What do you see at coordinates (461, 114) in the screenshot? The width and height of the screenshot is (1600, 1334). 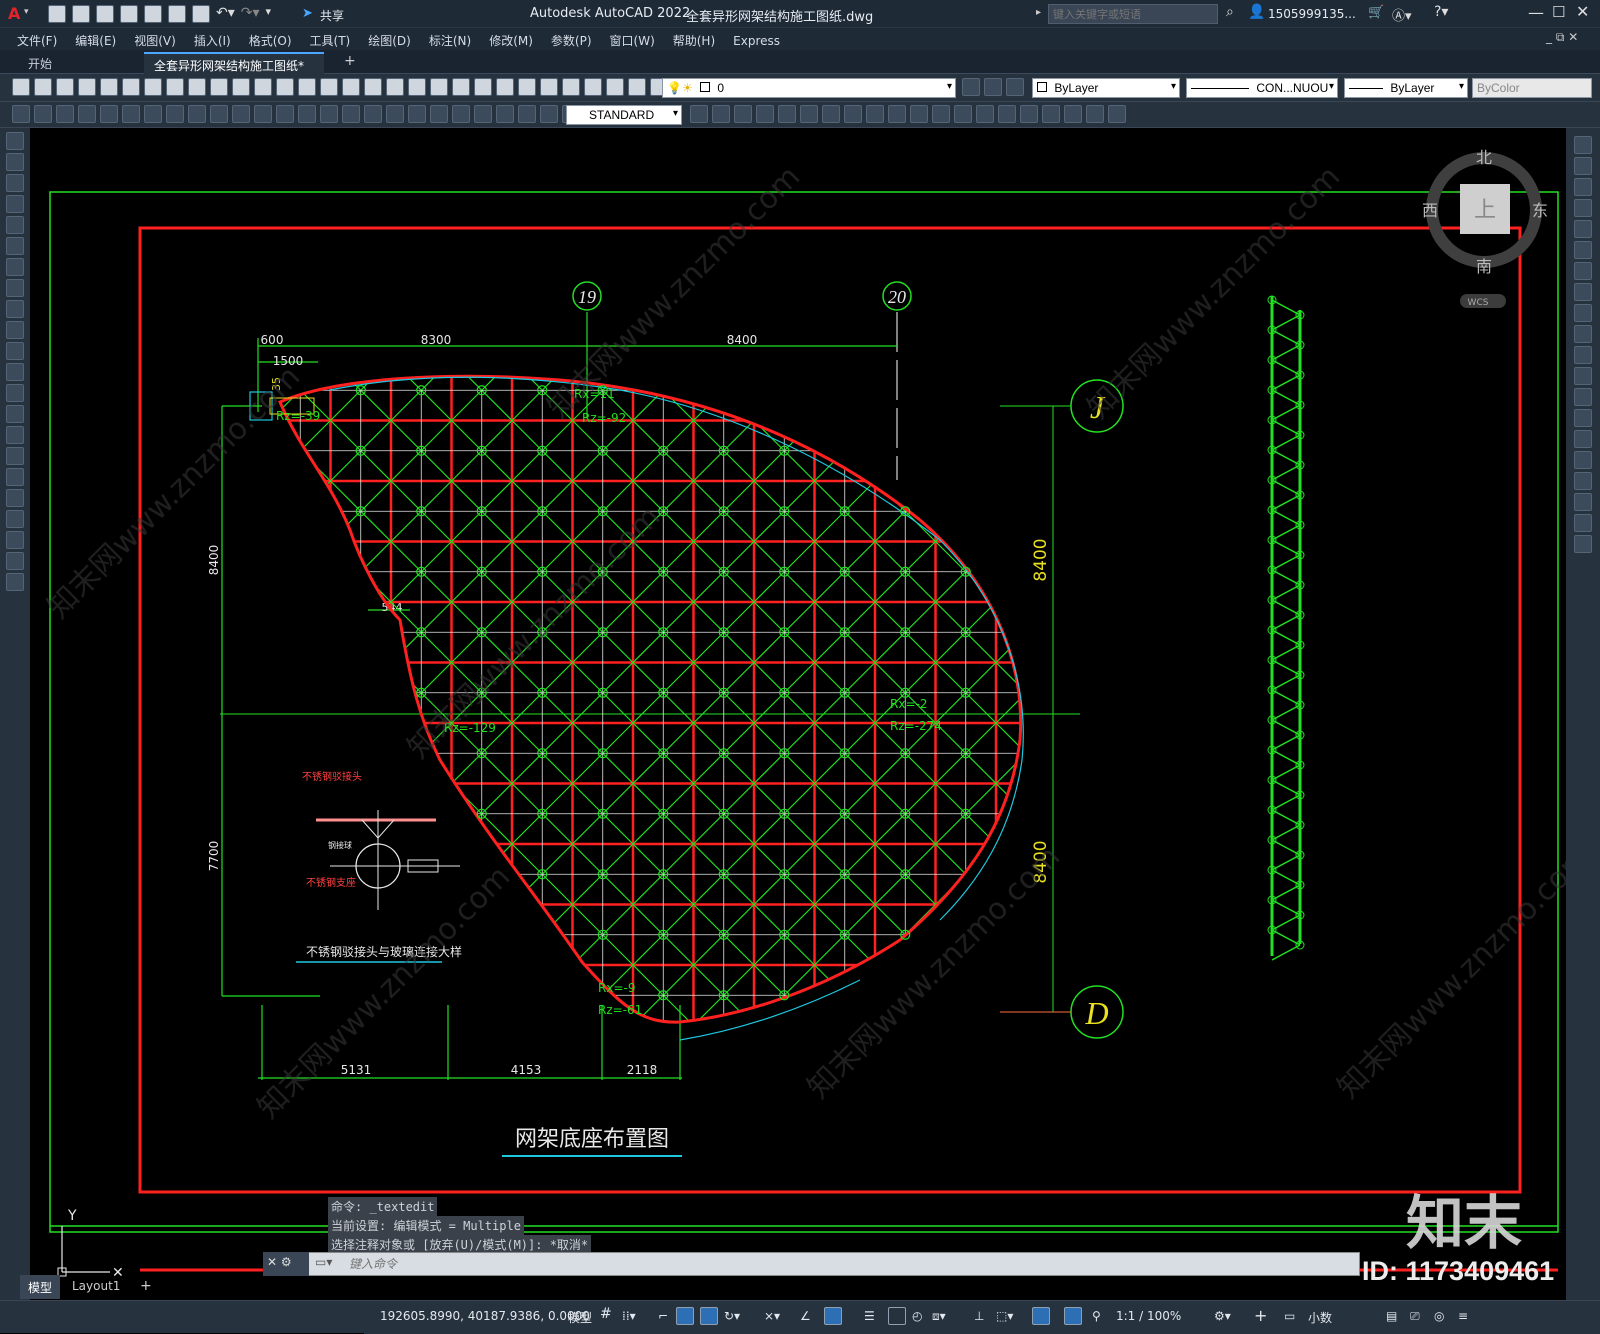 I see `dimension-tool-20-icon` at bounding box center [461, 114].